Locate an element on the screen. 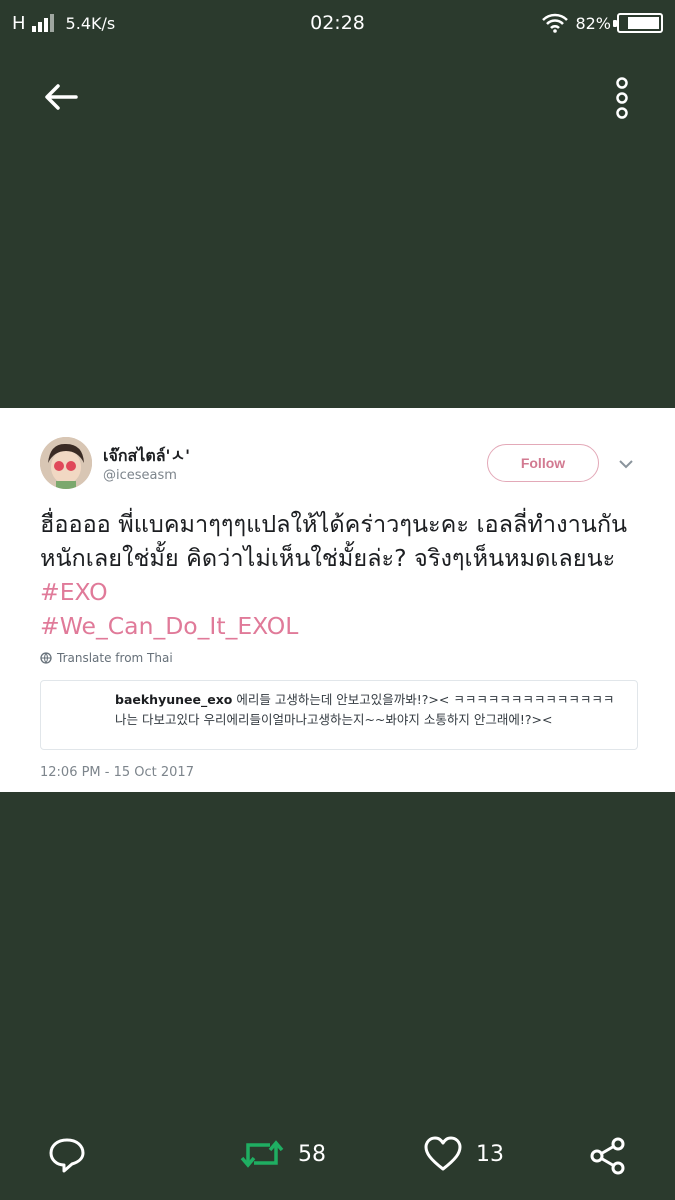 This screenshot has width=675, height=1200. back-button is located at coordinates (61, 97).